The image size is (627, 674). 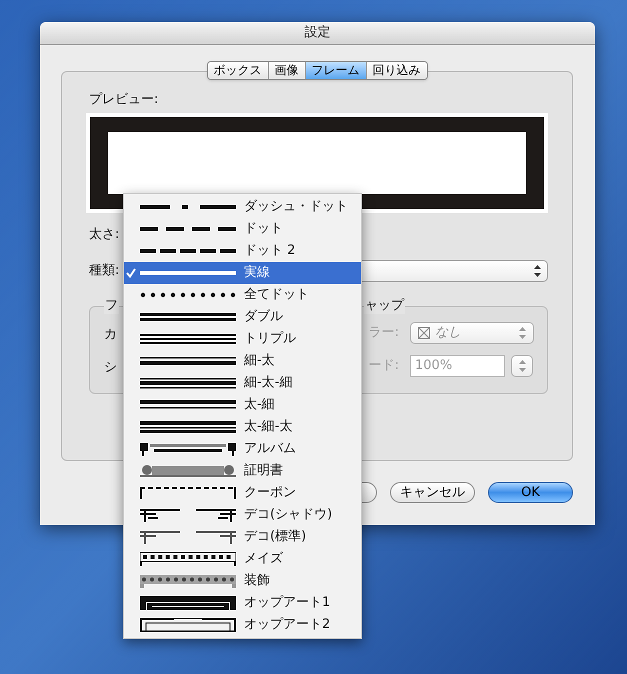 I want to click on ok-button: OK, so click(x=530, y=492).